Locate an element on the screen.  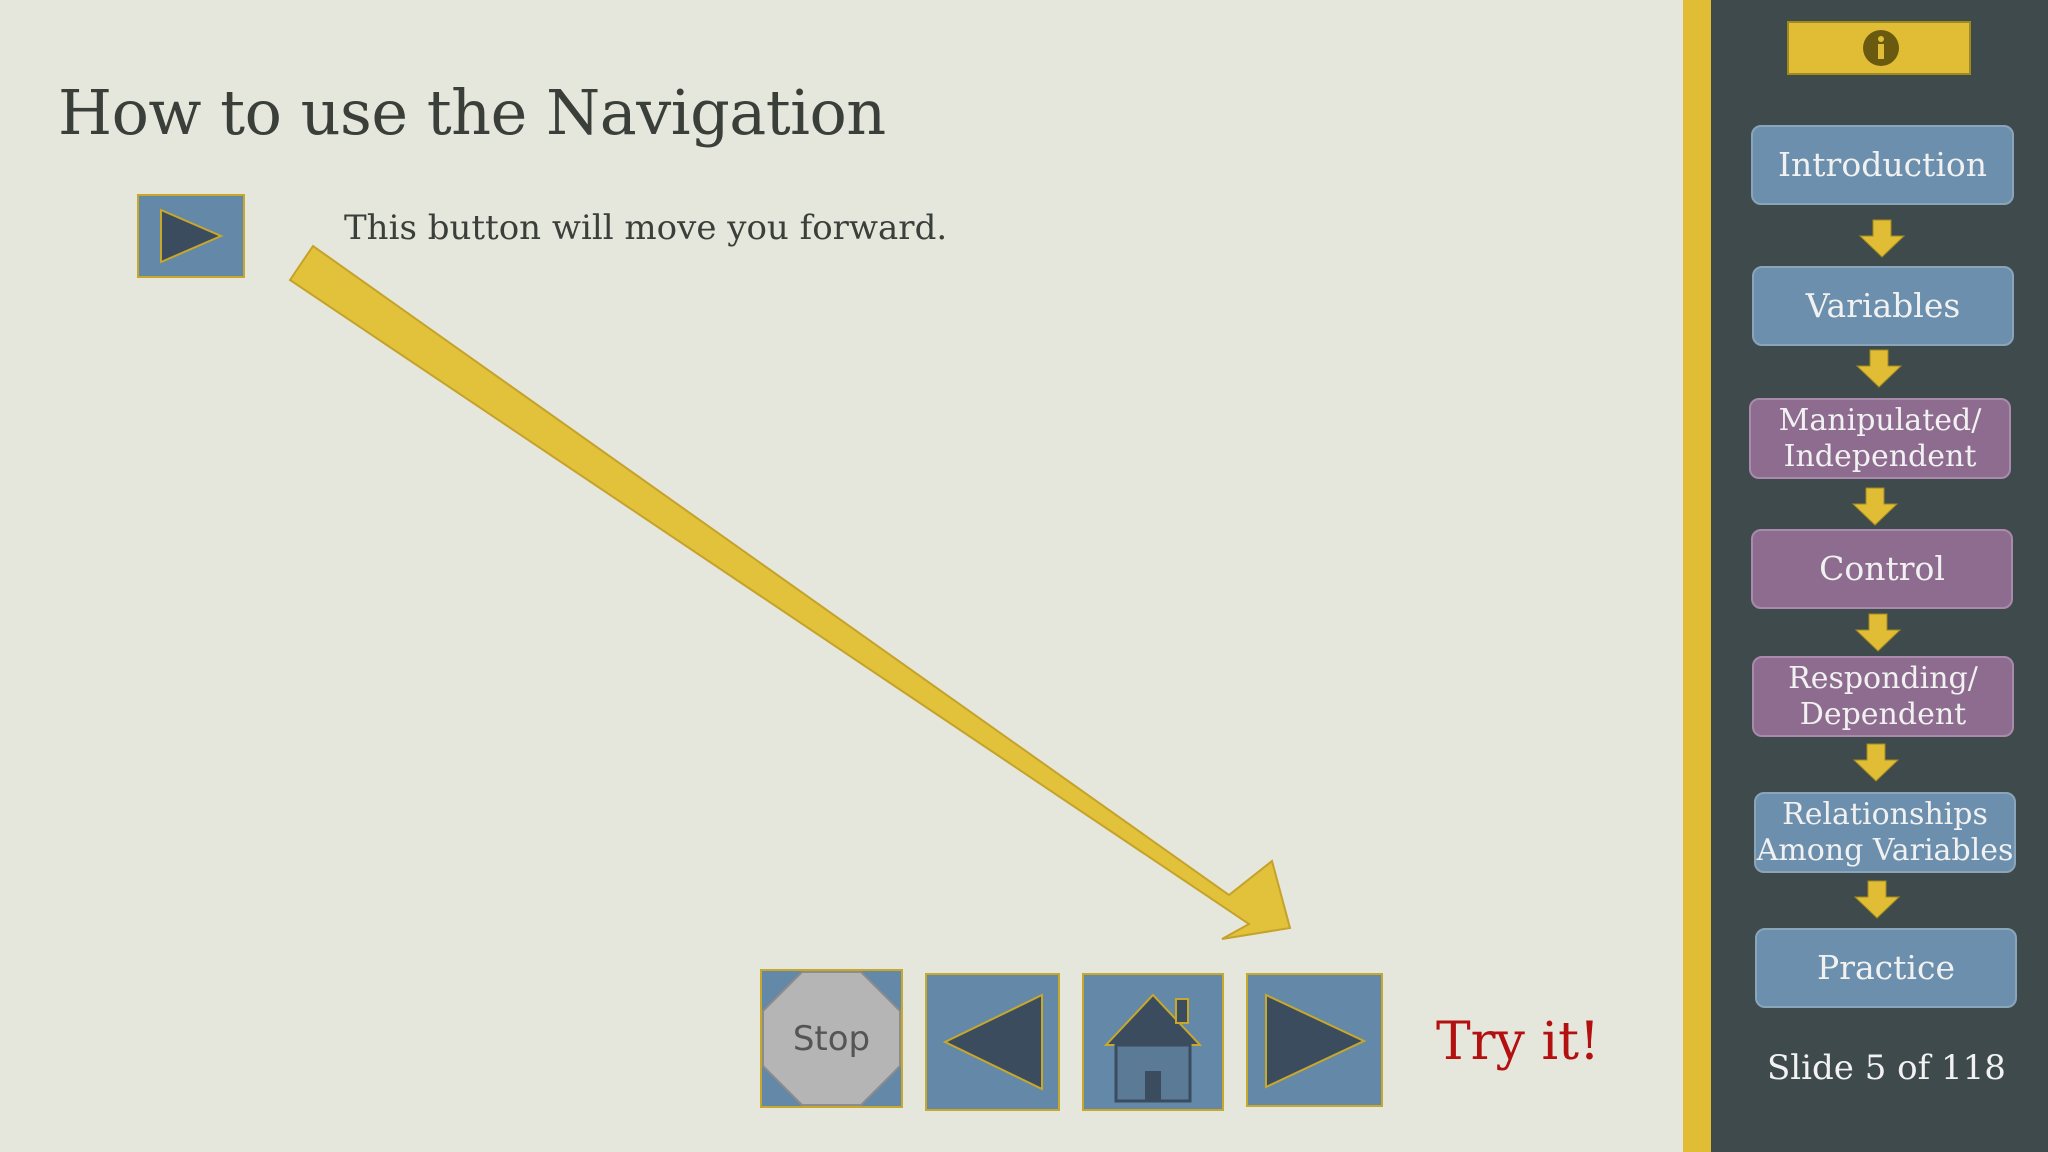
sidebar-item-control: Control is located at coordinates (1882, 569).